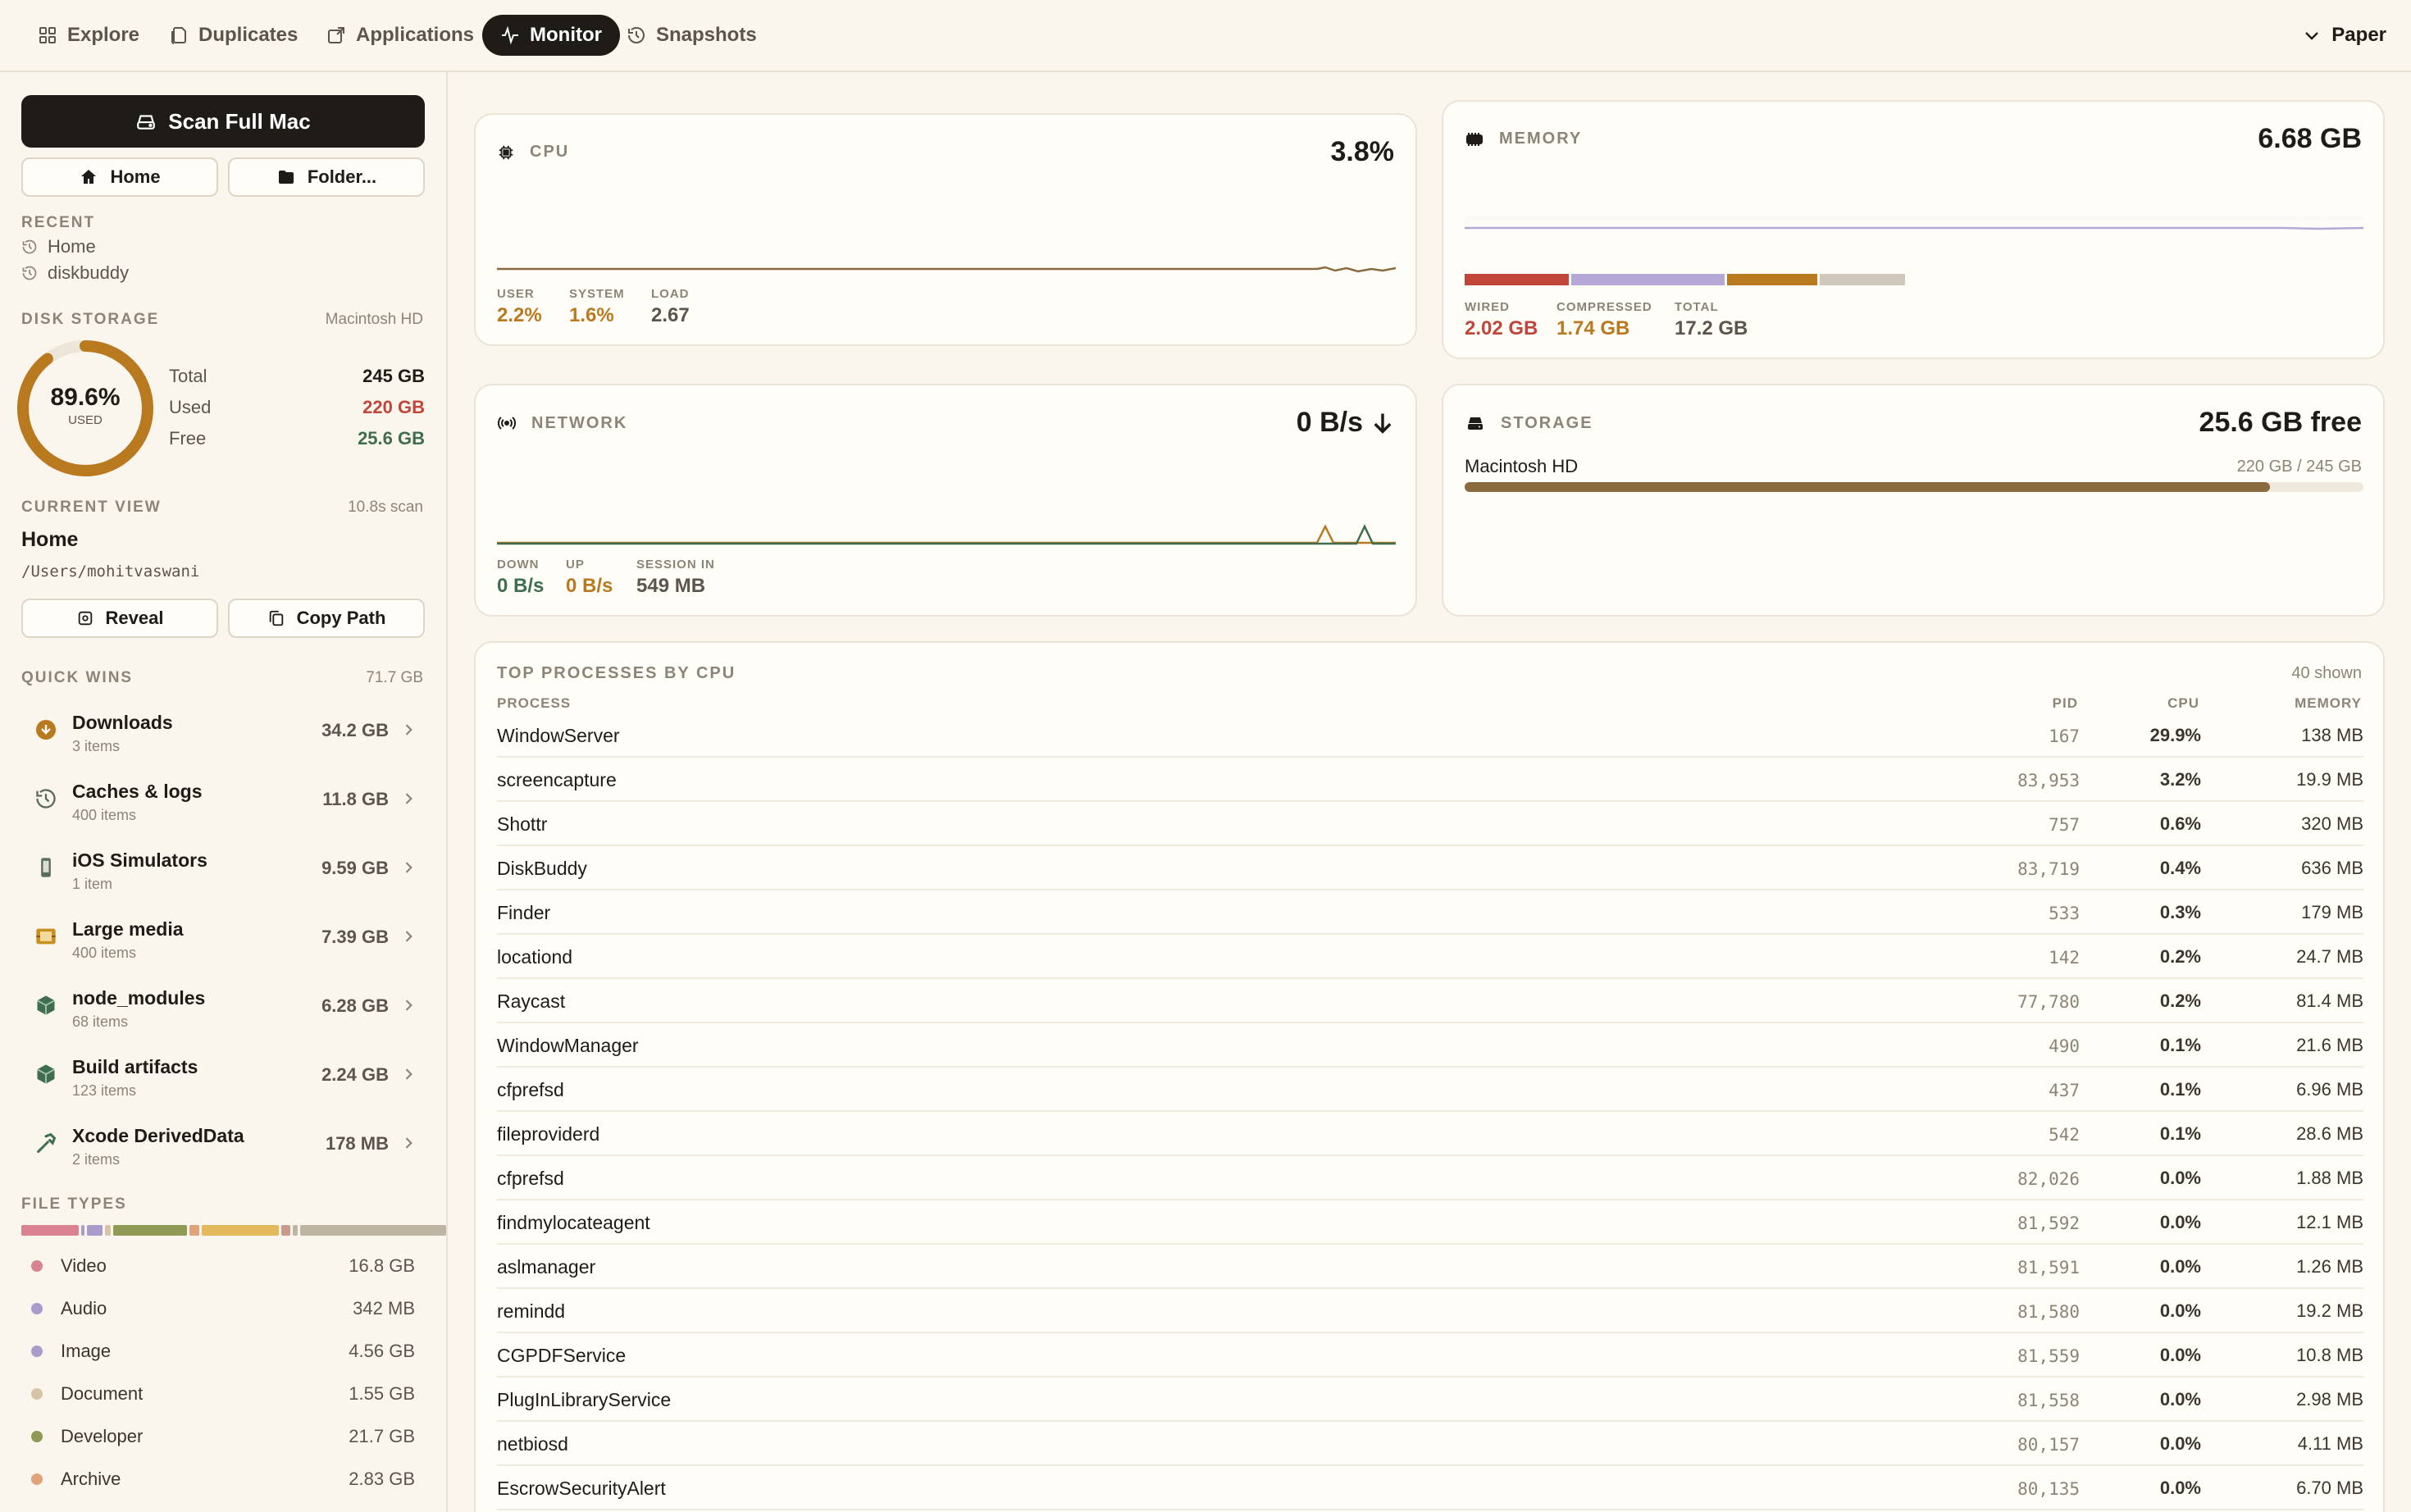 This screenshot has height=1512, width=2411. What do you see at coordinates (400, 35) in the screenshot?
I see `tab-applications: Applications` at bounding box center [400, 35].